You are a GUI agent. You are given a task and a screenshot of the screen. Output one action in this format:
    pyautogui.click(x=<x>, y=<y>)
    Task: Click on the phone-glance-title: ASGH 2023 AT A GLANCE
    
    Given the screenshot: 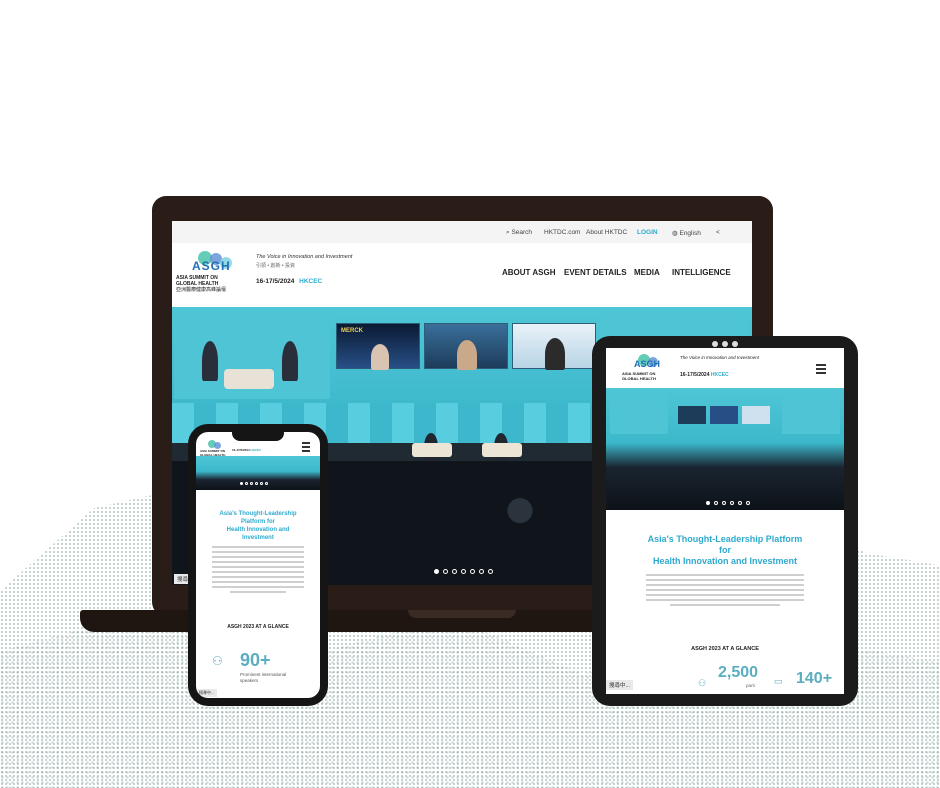 What is the action you would take?
    pyautogui.click(x=258, y=627)
    